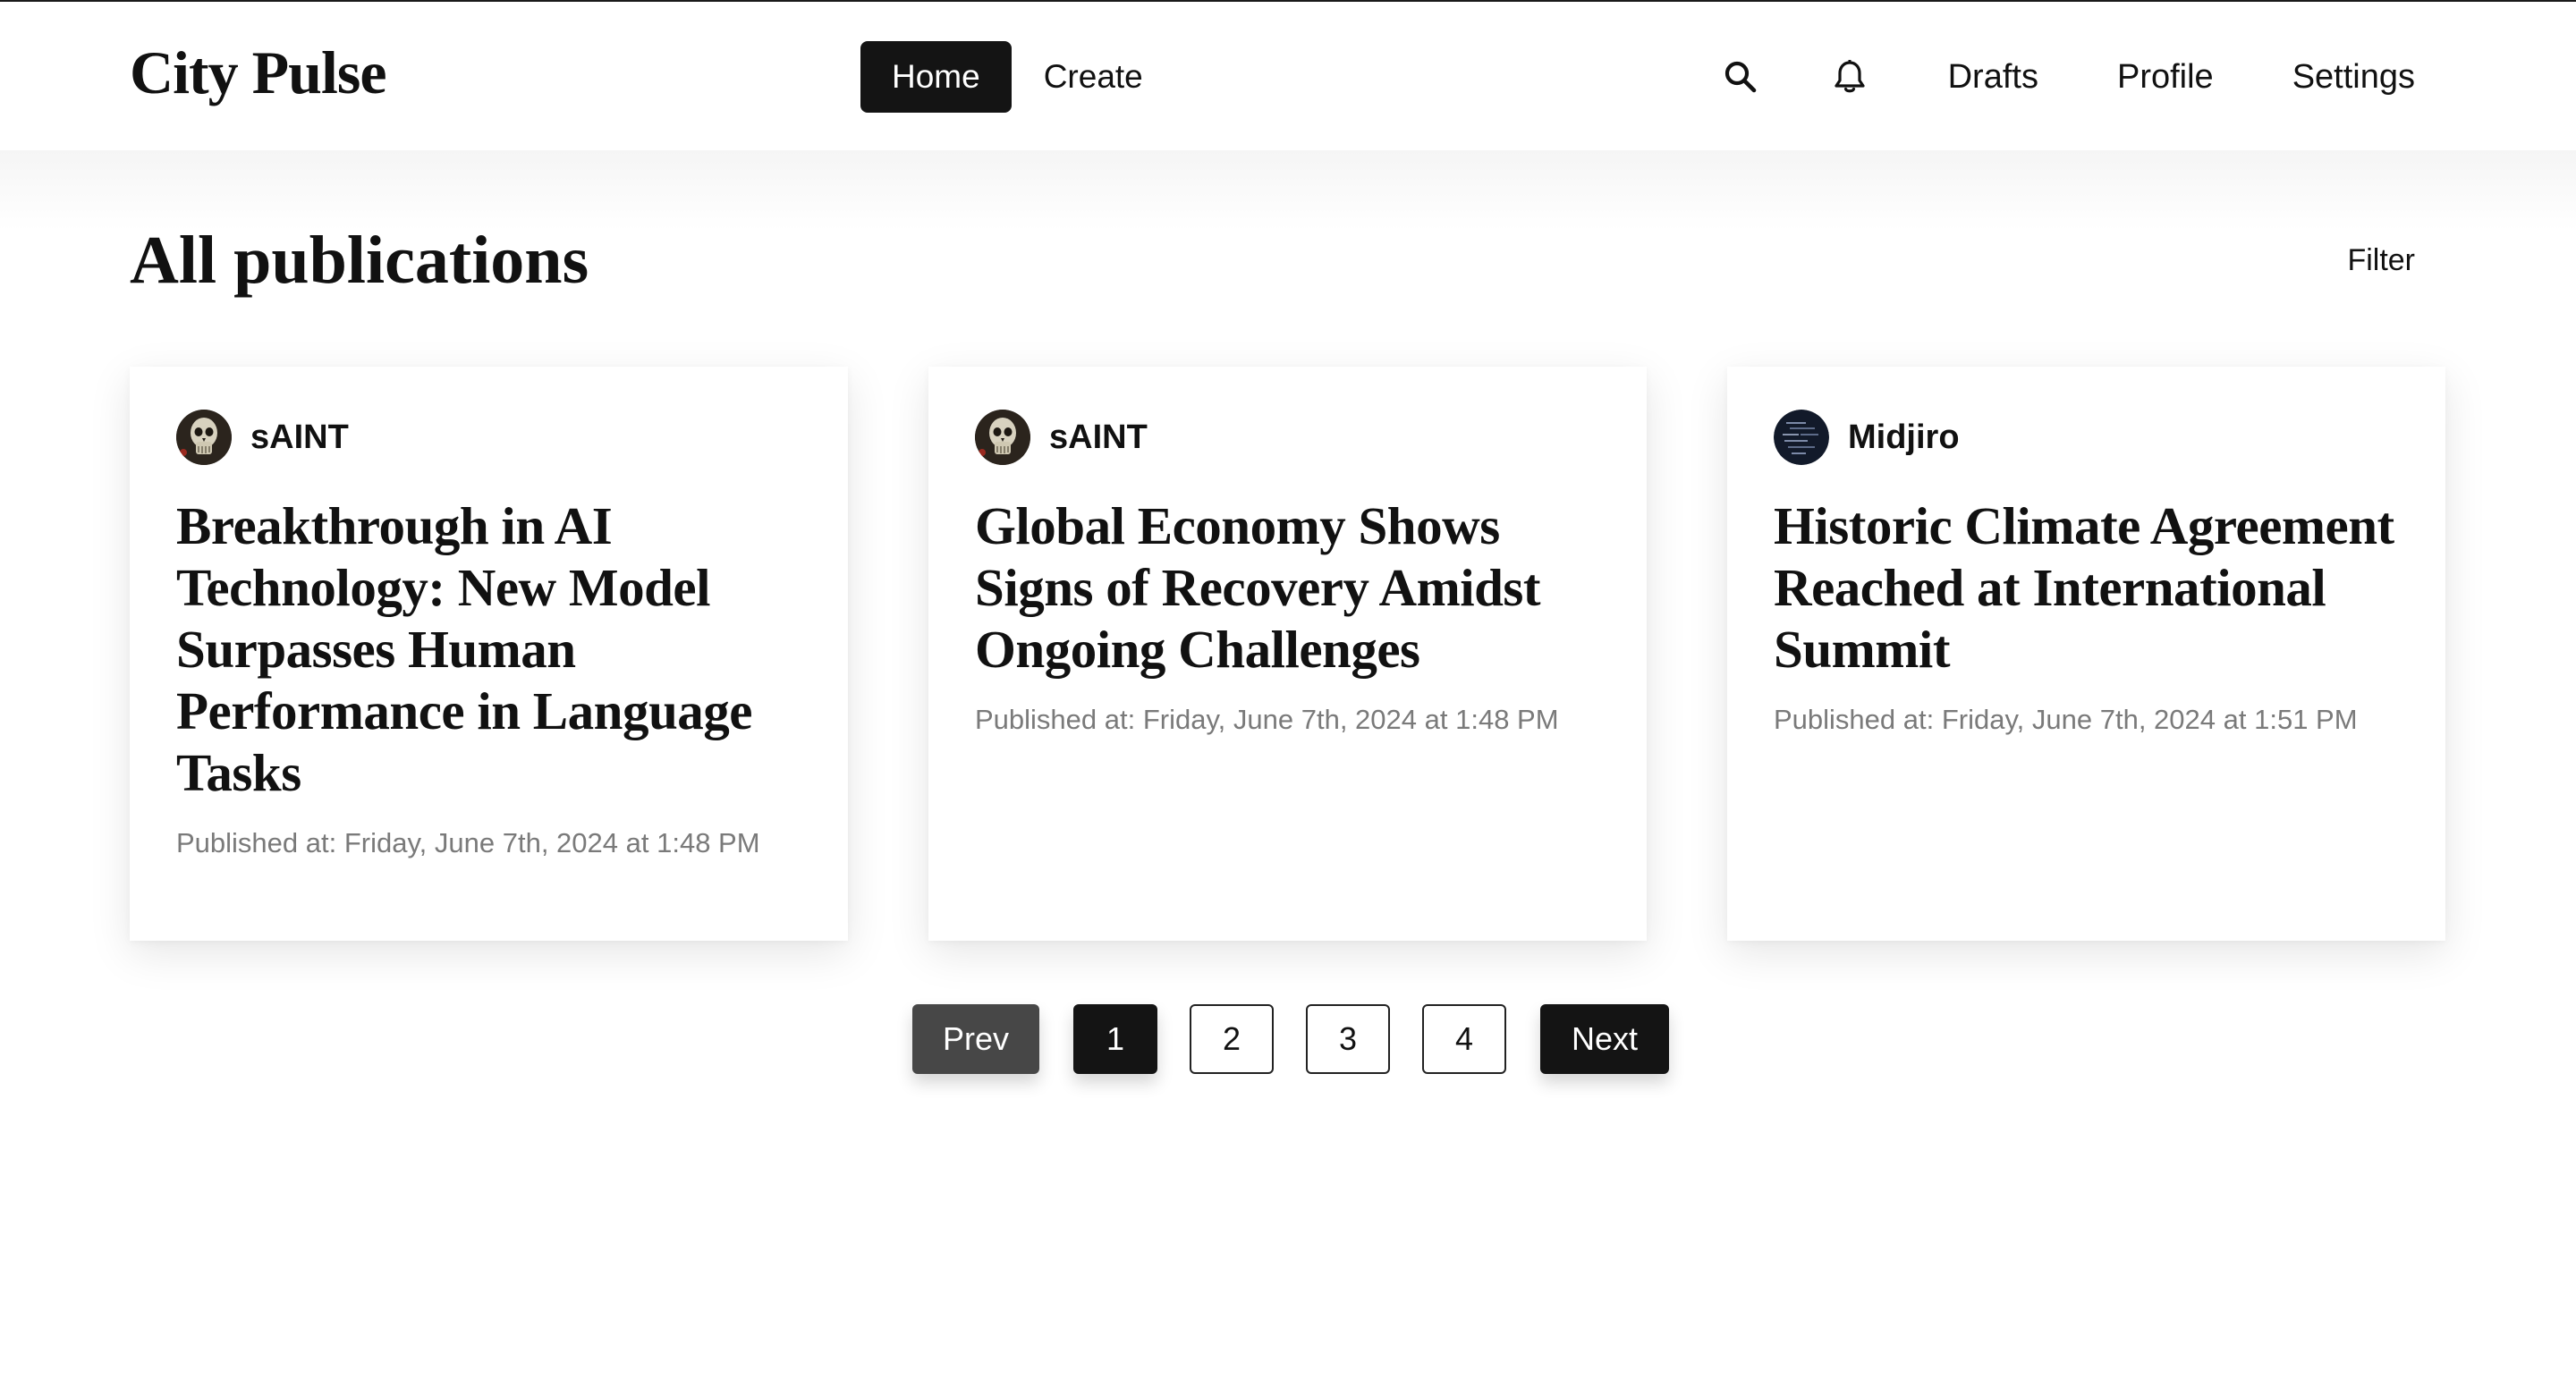 This screenshot has height=1395, width=2576. I want to click on bell-icon, so click(1849, 77).